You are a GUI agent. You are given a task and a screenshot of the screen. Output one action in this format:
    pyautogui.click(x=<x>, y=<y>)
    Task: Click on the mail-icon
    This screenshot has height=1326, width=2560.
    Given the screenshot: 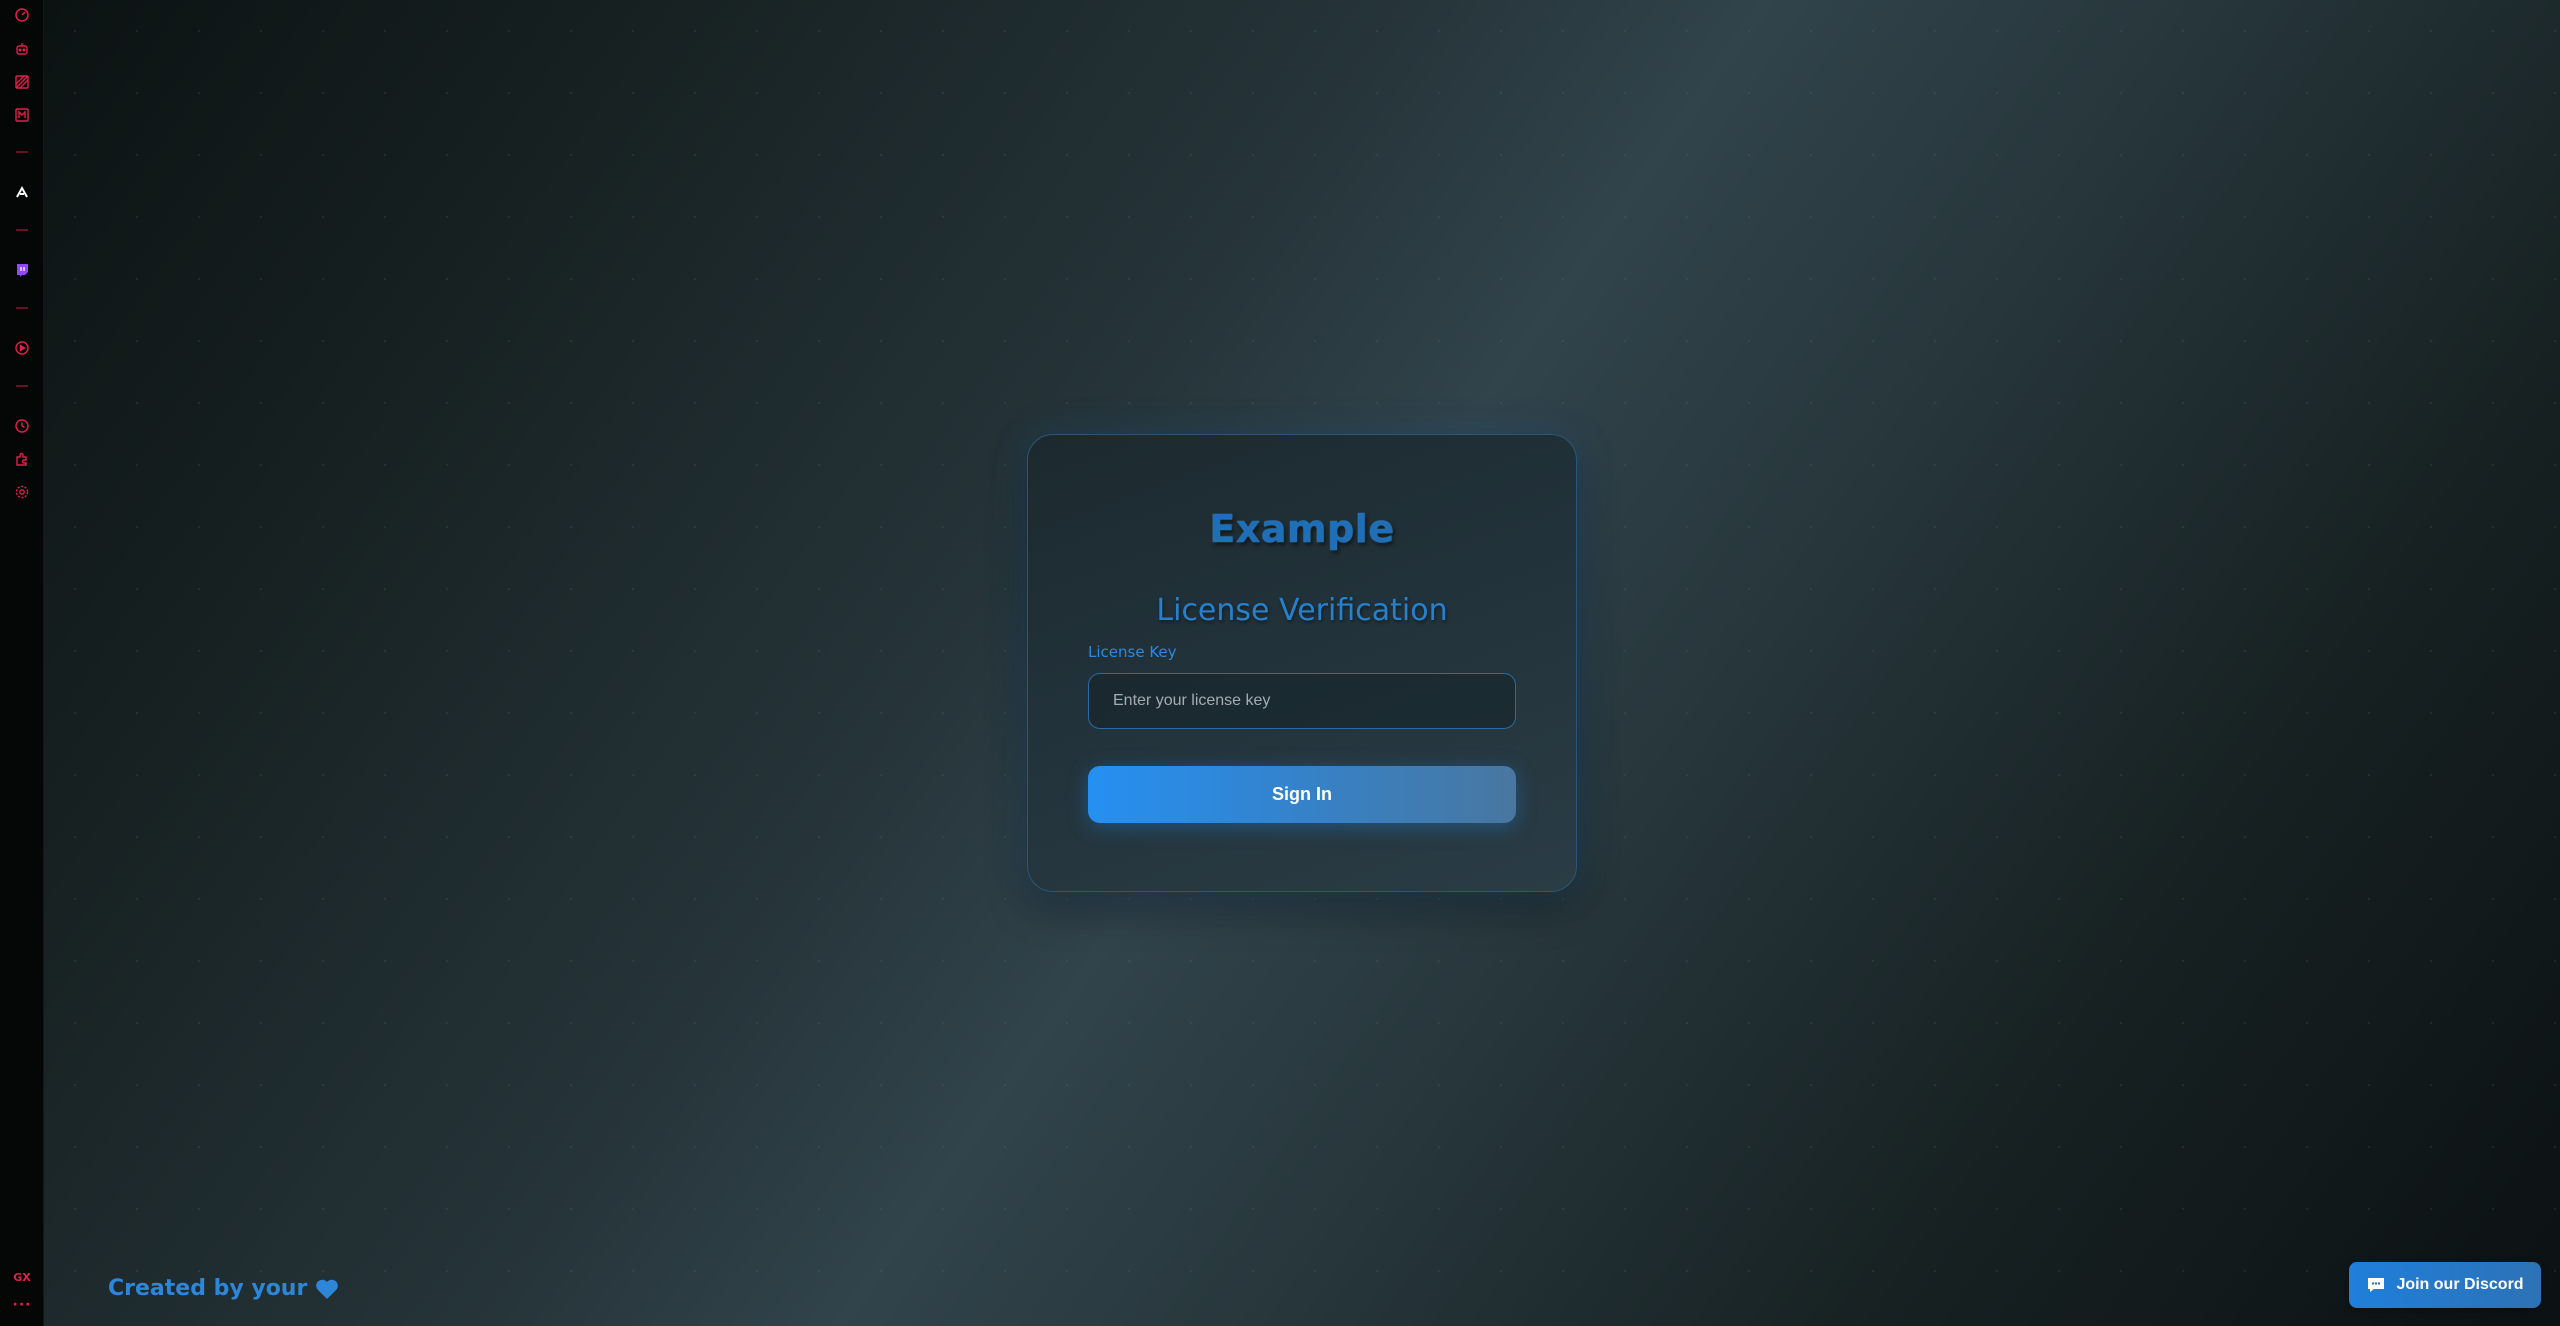 What is the action you would take?
    pyautogui.click(x=22, y=115)
    